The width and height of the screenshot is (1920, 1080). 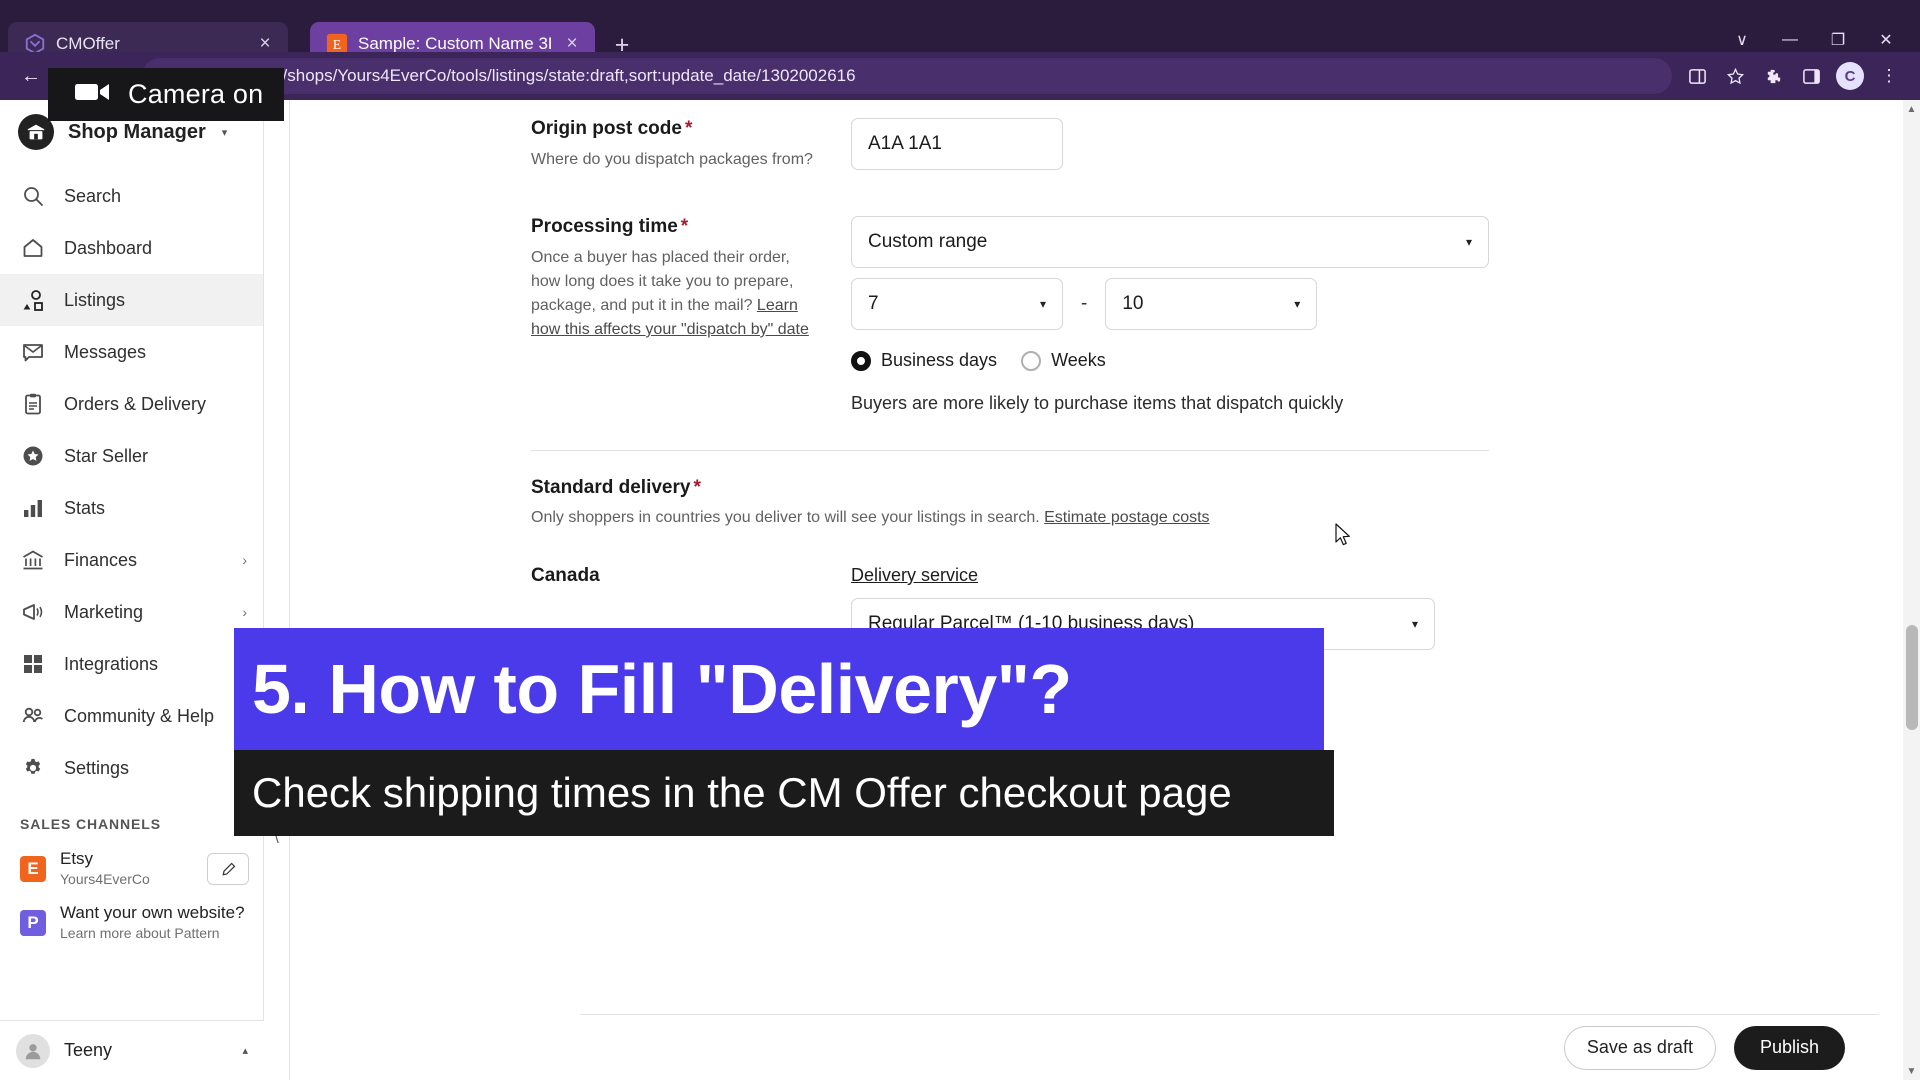 What do you see at coordinates (957, 144) in the screenshot?
I see `origin-post-code-input: A1A 1A1` at bounding box center [957, 144].